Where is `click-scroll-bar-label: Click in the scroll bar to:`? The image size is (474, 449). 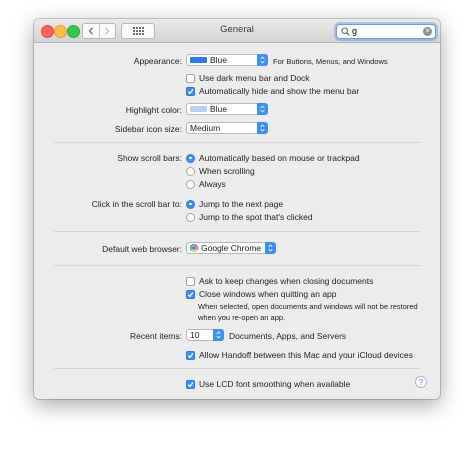 click-scroll-bar-label: Click in the scroll bar to: is located at coordinates (136, 204).